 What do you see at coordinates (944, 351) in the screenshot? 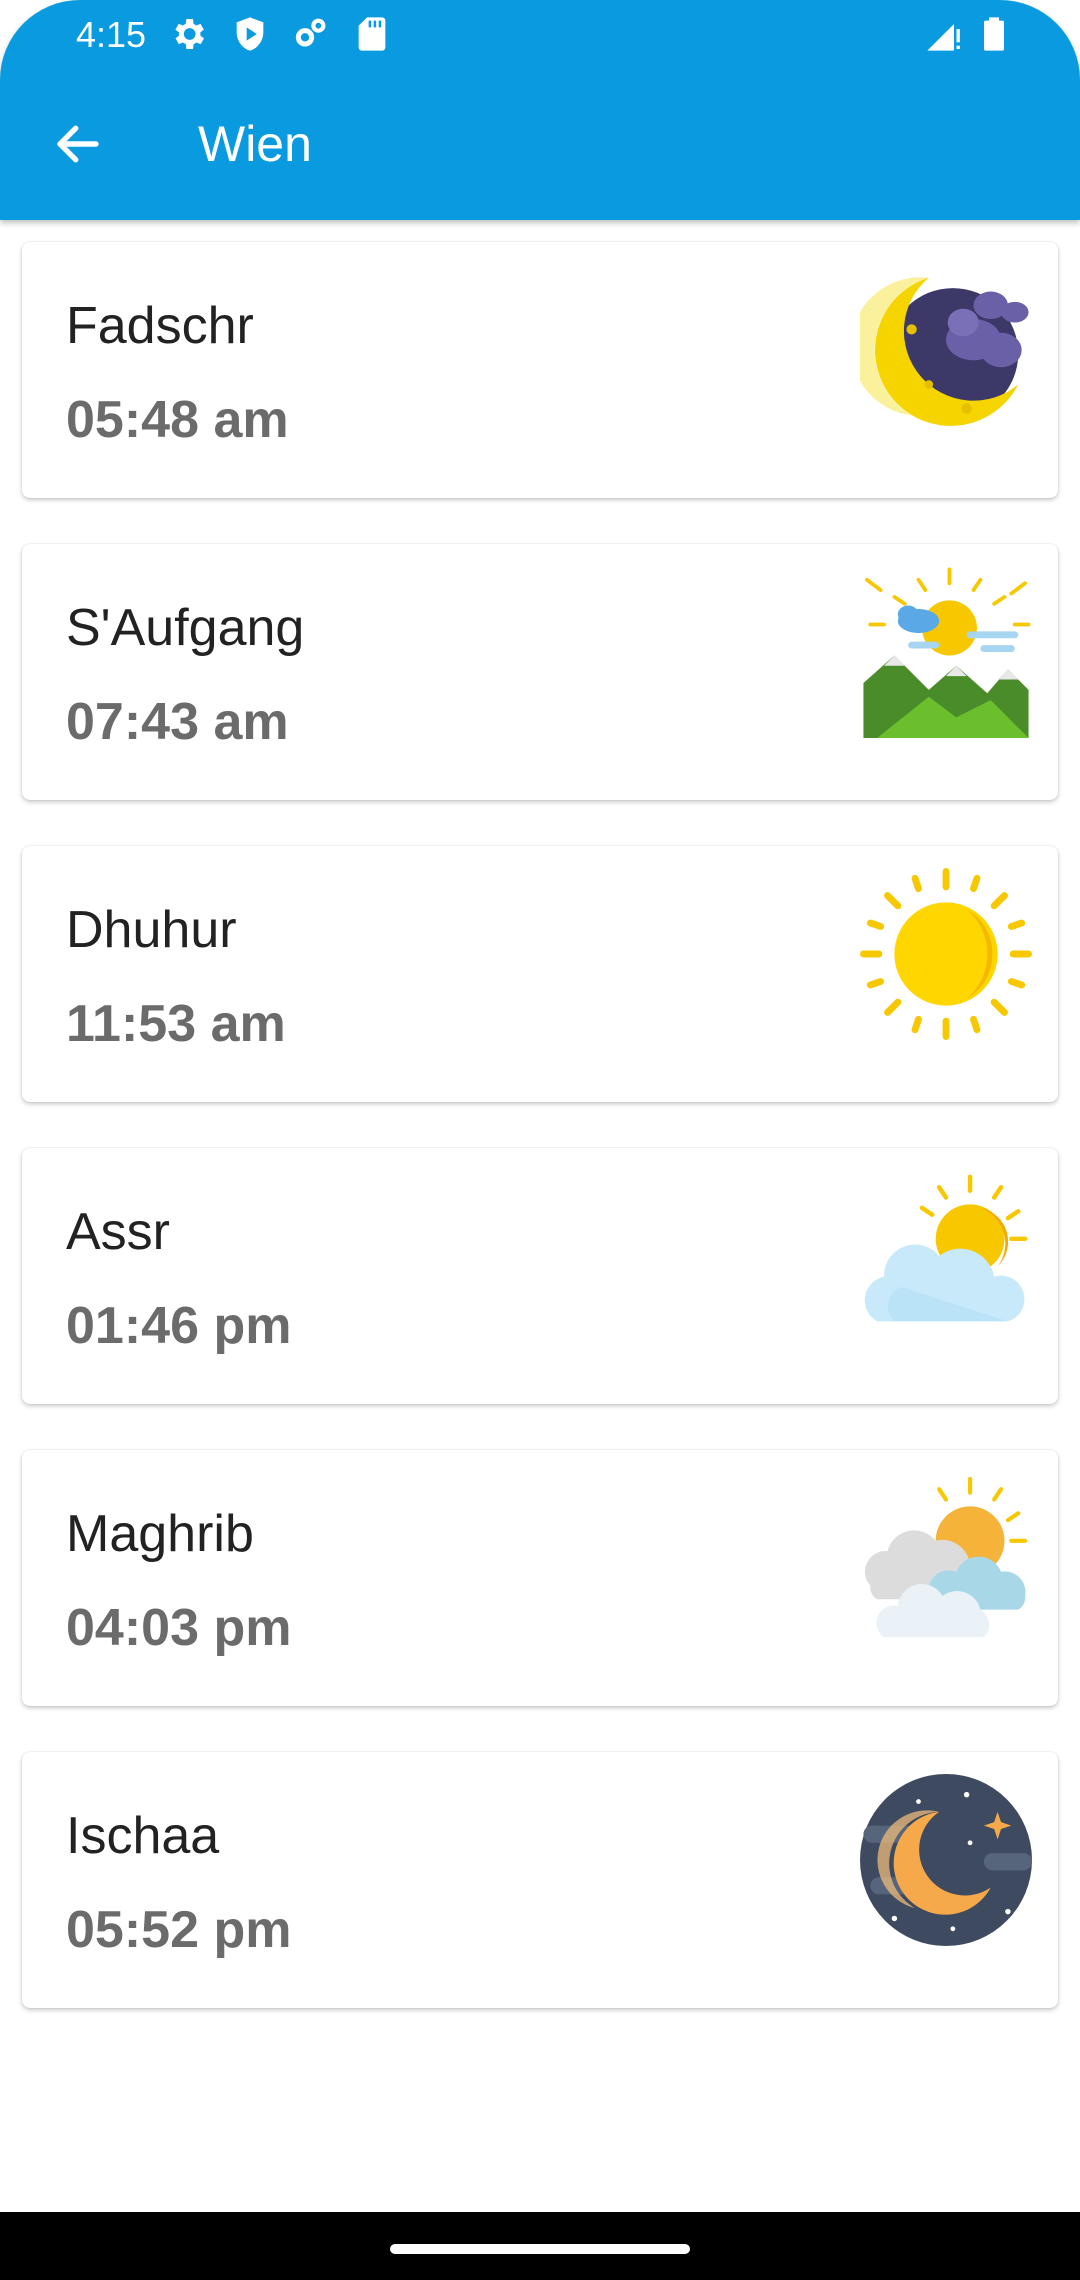
I see `night-crescent-clouds-icon` at bounding box center [944, 351].